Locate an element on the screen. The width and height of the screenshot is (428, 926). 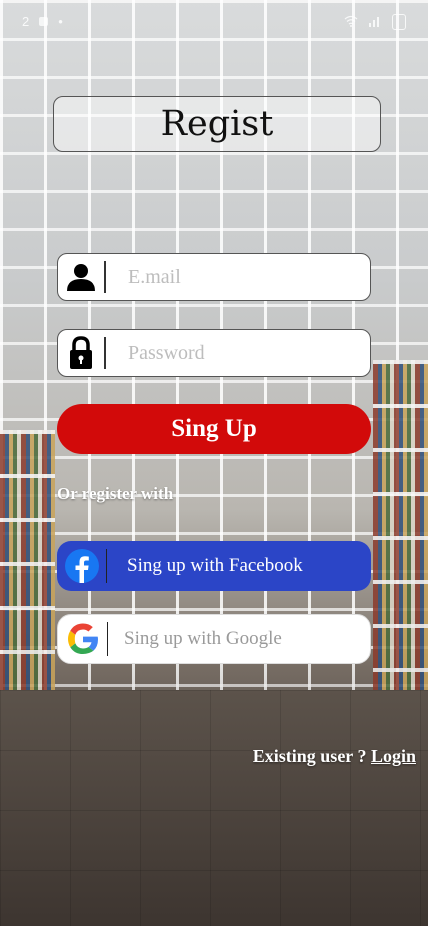
battery-icon is located at coordinates (399, 22).